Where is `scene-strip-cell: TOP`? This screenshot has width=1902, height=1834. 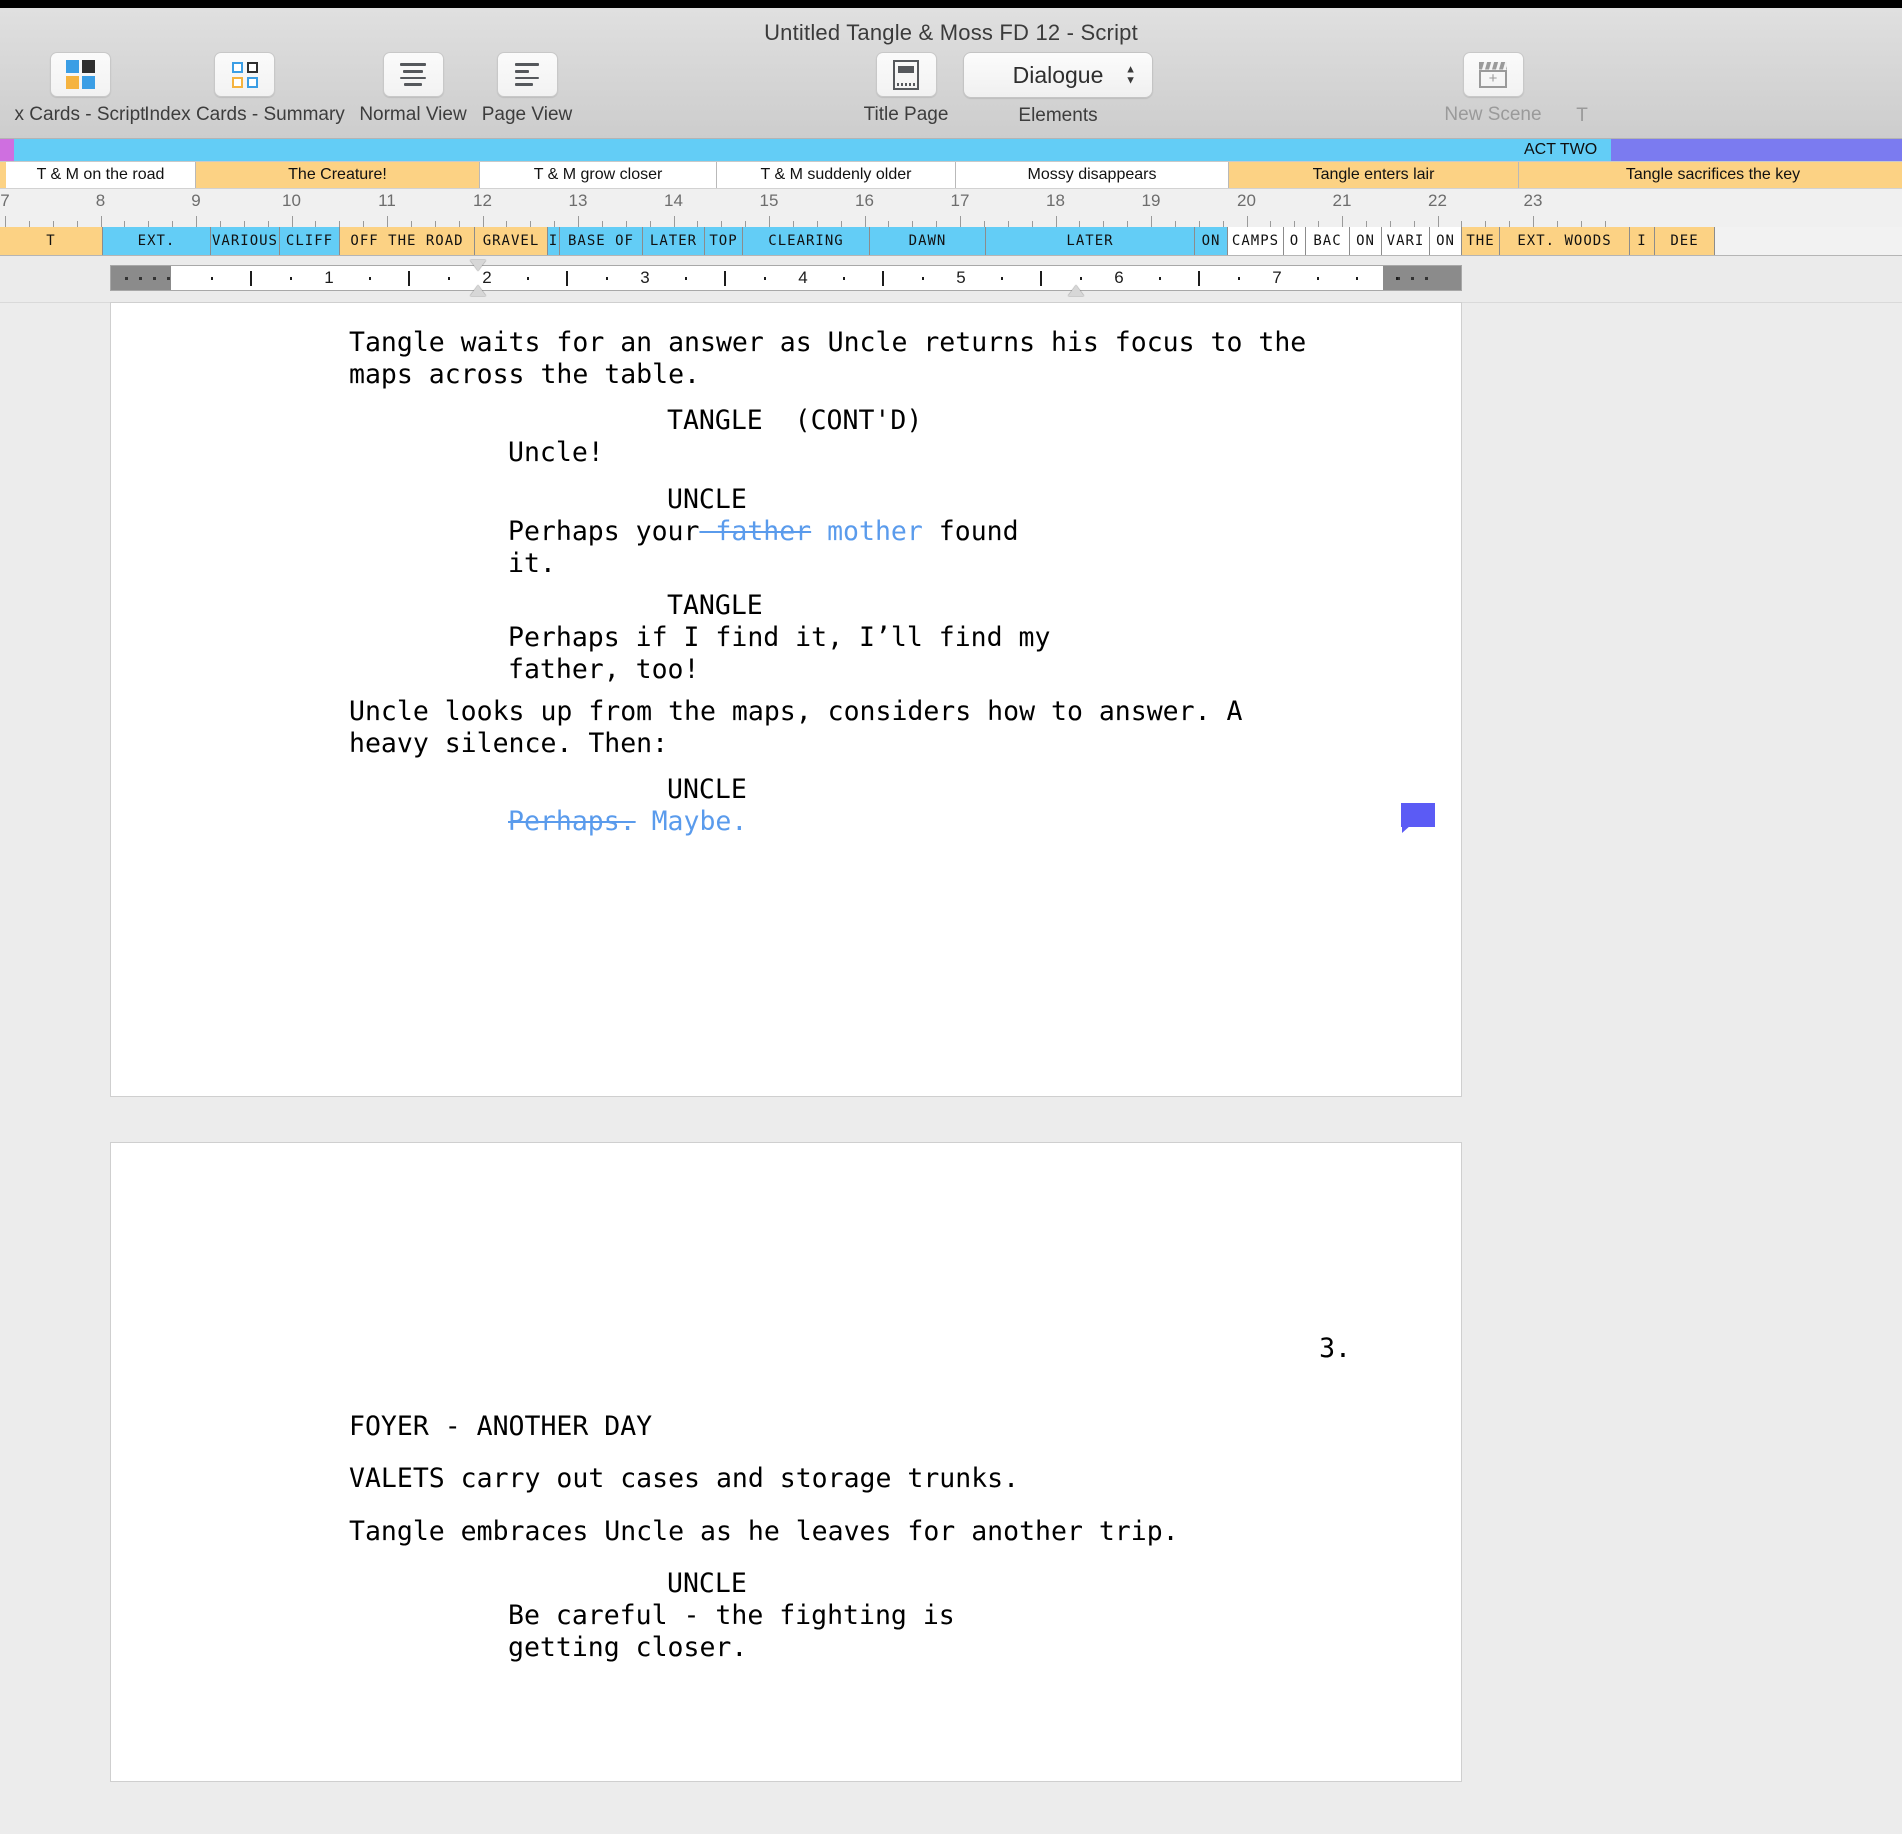
scene-strip-cell: TOP is located at coordinates (724, 241).